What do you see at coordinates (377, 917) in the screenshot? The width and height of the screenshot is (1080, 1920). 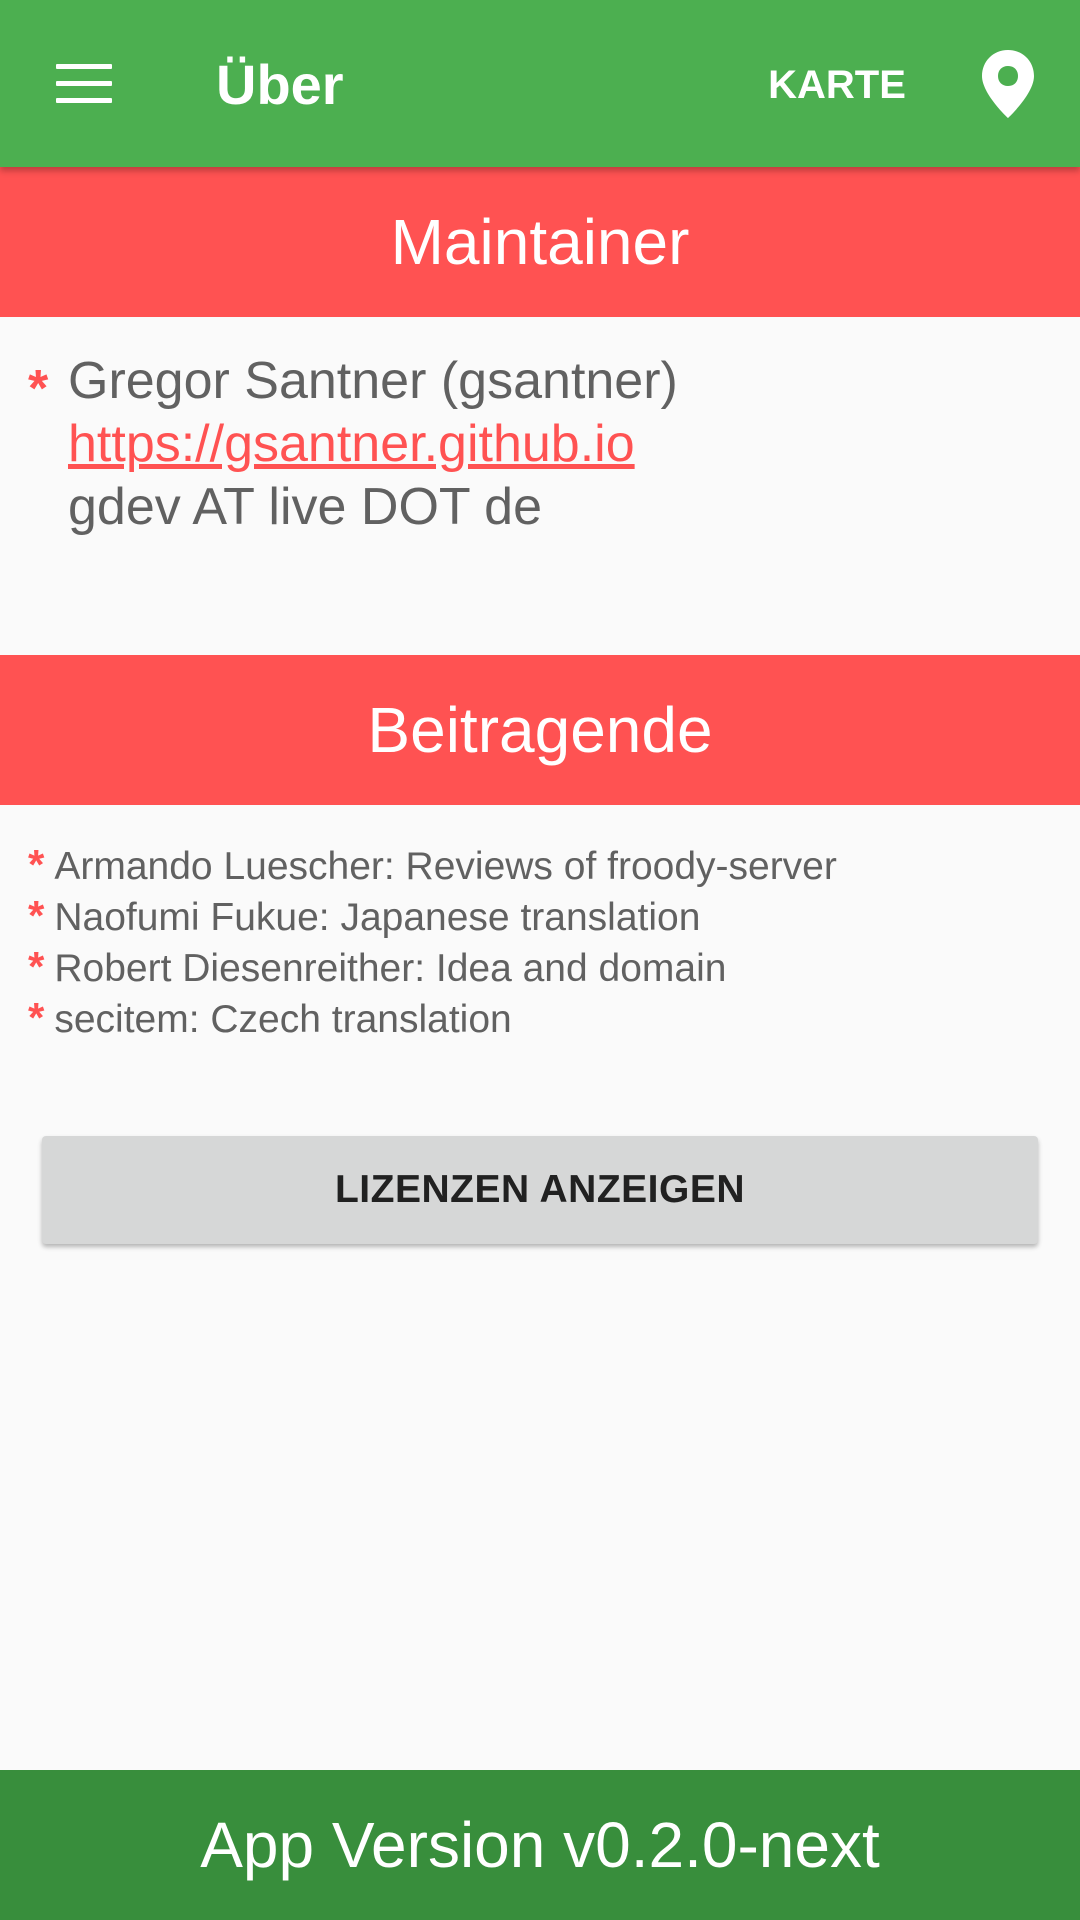 I see `contributor-text: Naofumi Fukue: Japanese translation` at bounding box center [377, 917].